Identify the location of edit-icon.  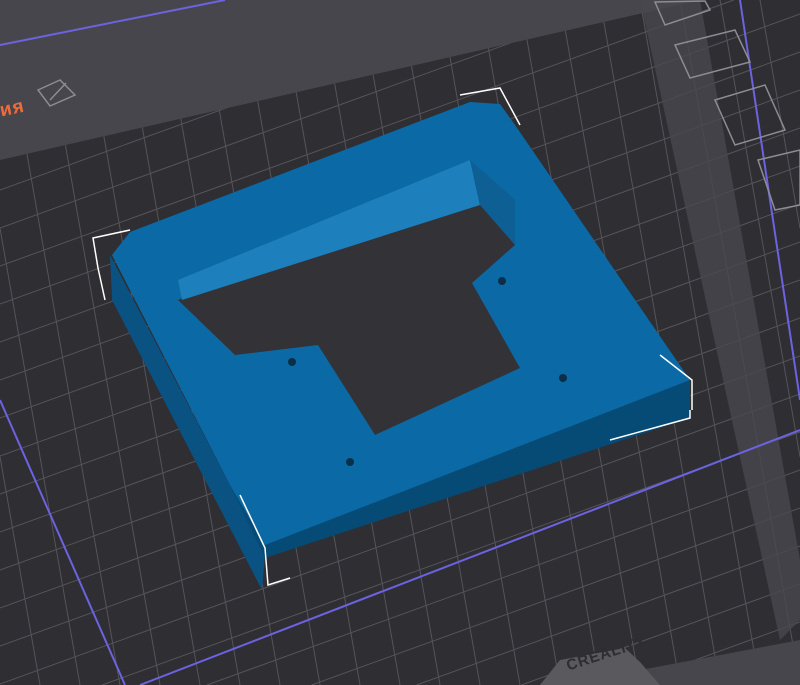
(56, 93).